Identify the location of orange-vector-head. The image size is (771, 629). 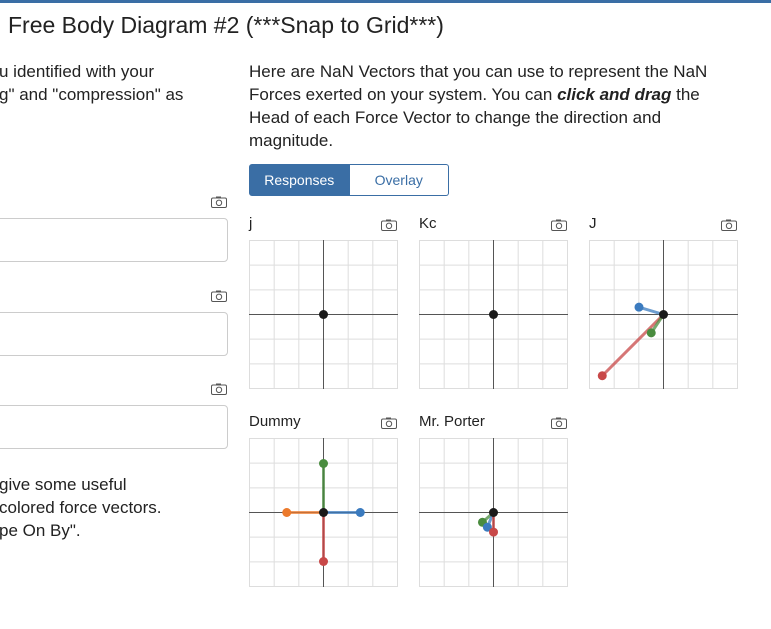
(287, 512).